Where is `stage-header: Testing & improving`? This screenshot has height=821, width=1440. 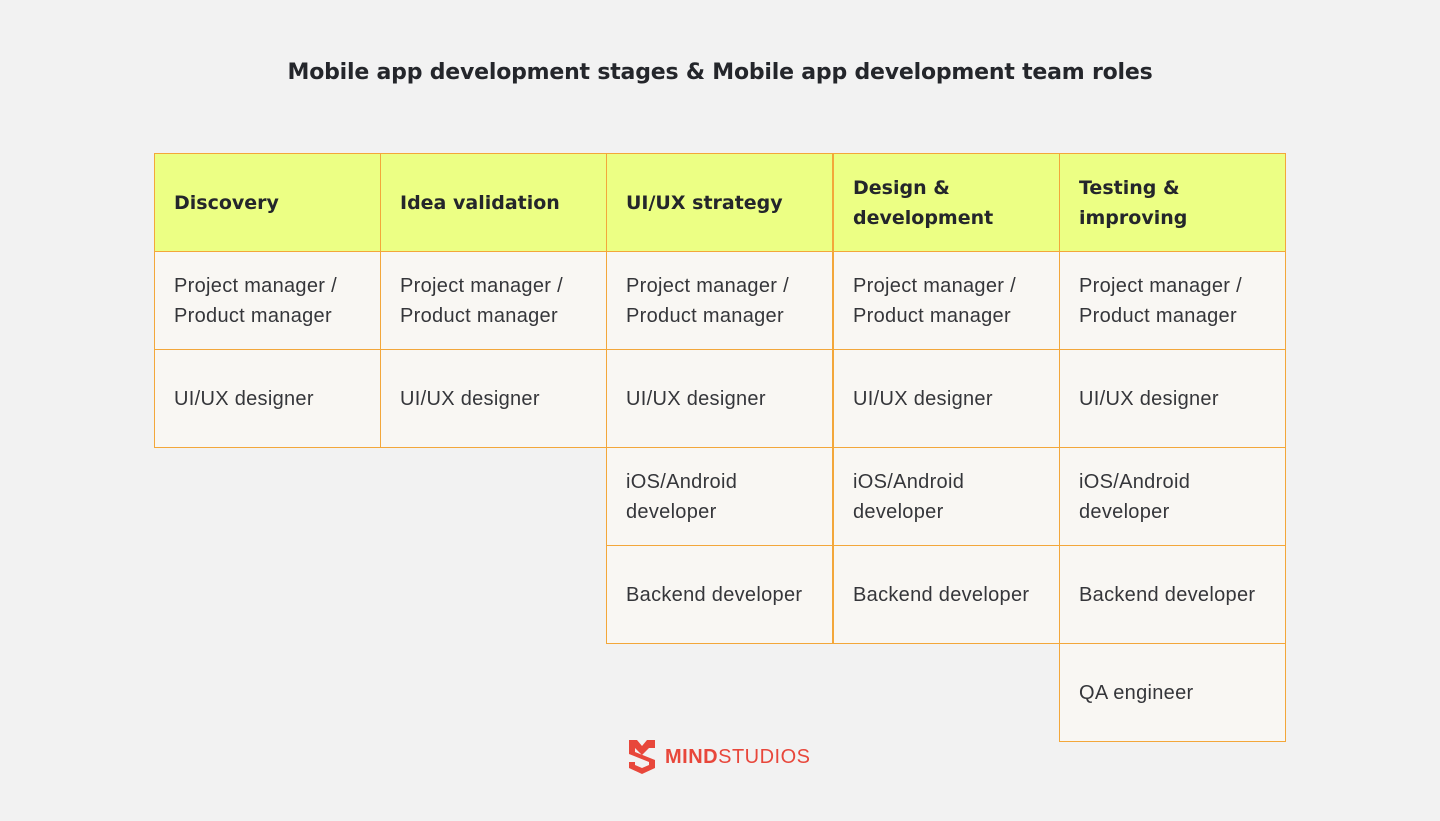 stage-header: Testing & improving is located at coordinates (1172, 202).